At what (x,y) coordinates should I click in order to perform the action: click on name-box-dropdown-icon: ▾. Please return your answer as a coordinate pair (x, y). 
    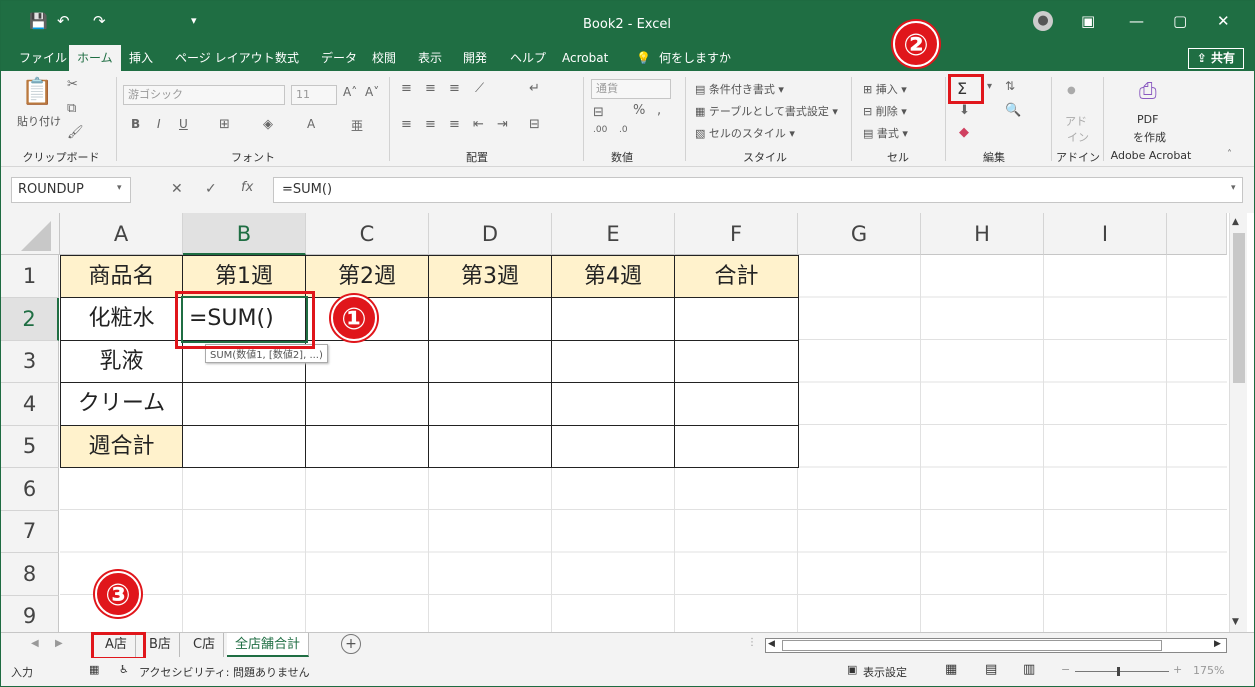
    Looking at the image, I should click on (119, 188).